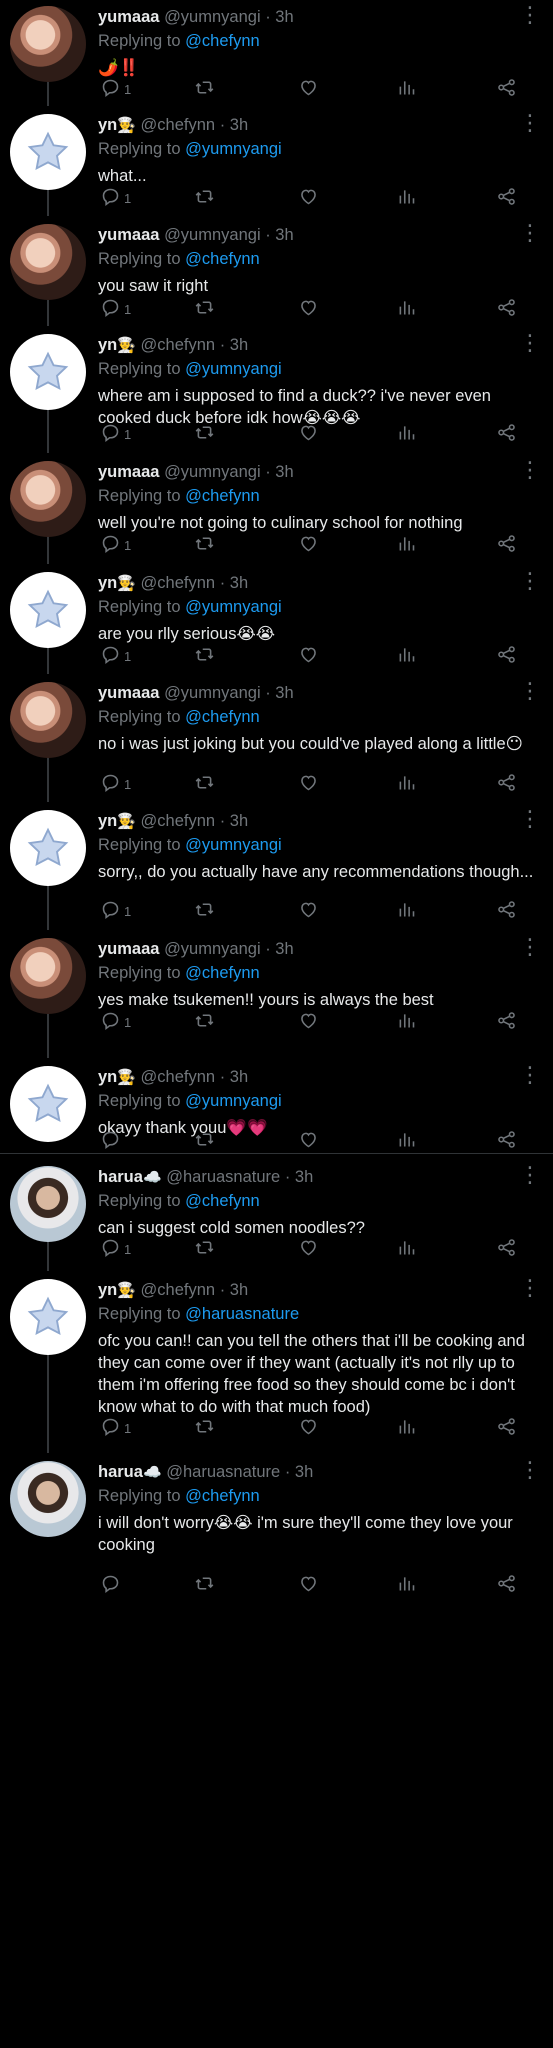  What do you see at coordinates (242, 1314) in the screenshot?
I see `mention-link: @haruasnature` at bounding box center [242, 1314].